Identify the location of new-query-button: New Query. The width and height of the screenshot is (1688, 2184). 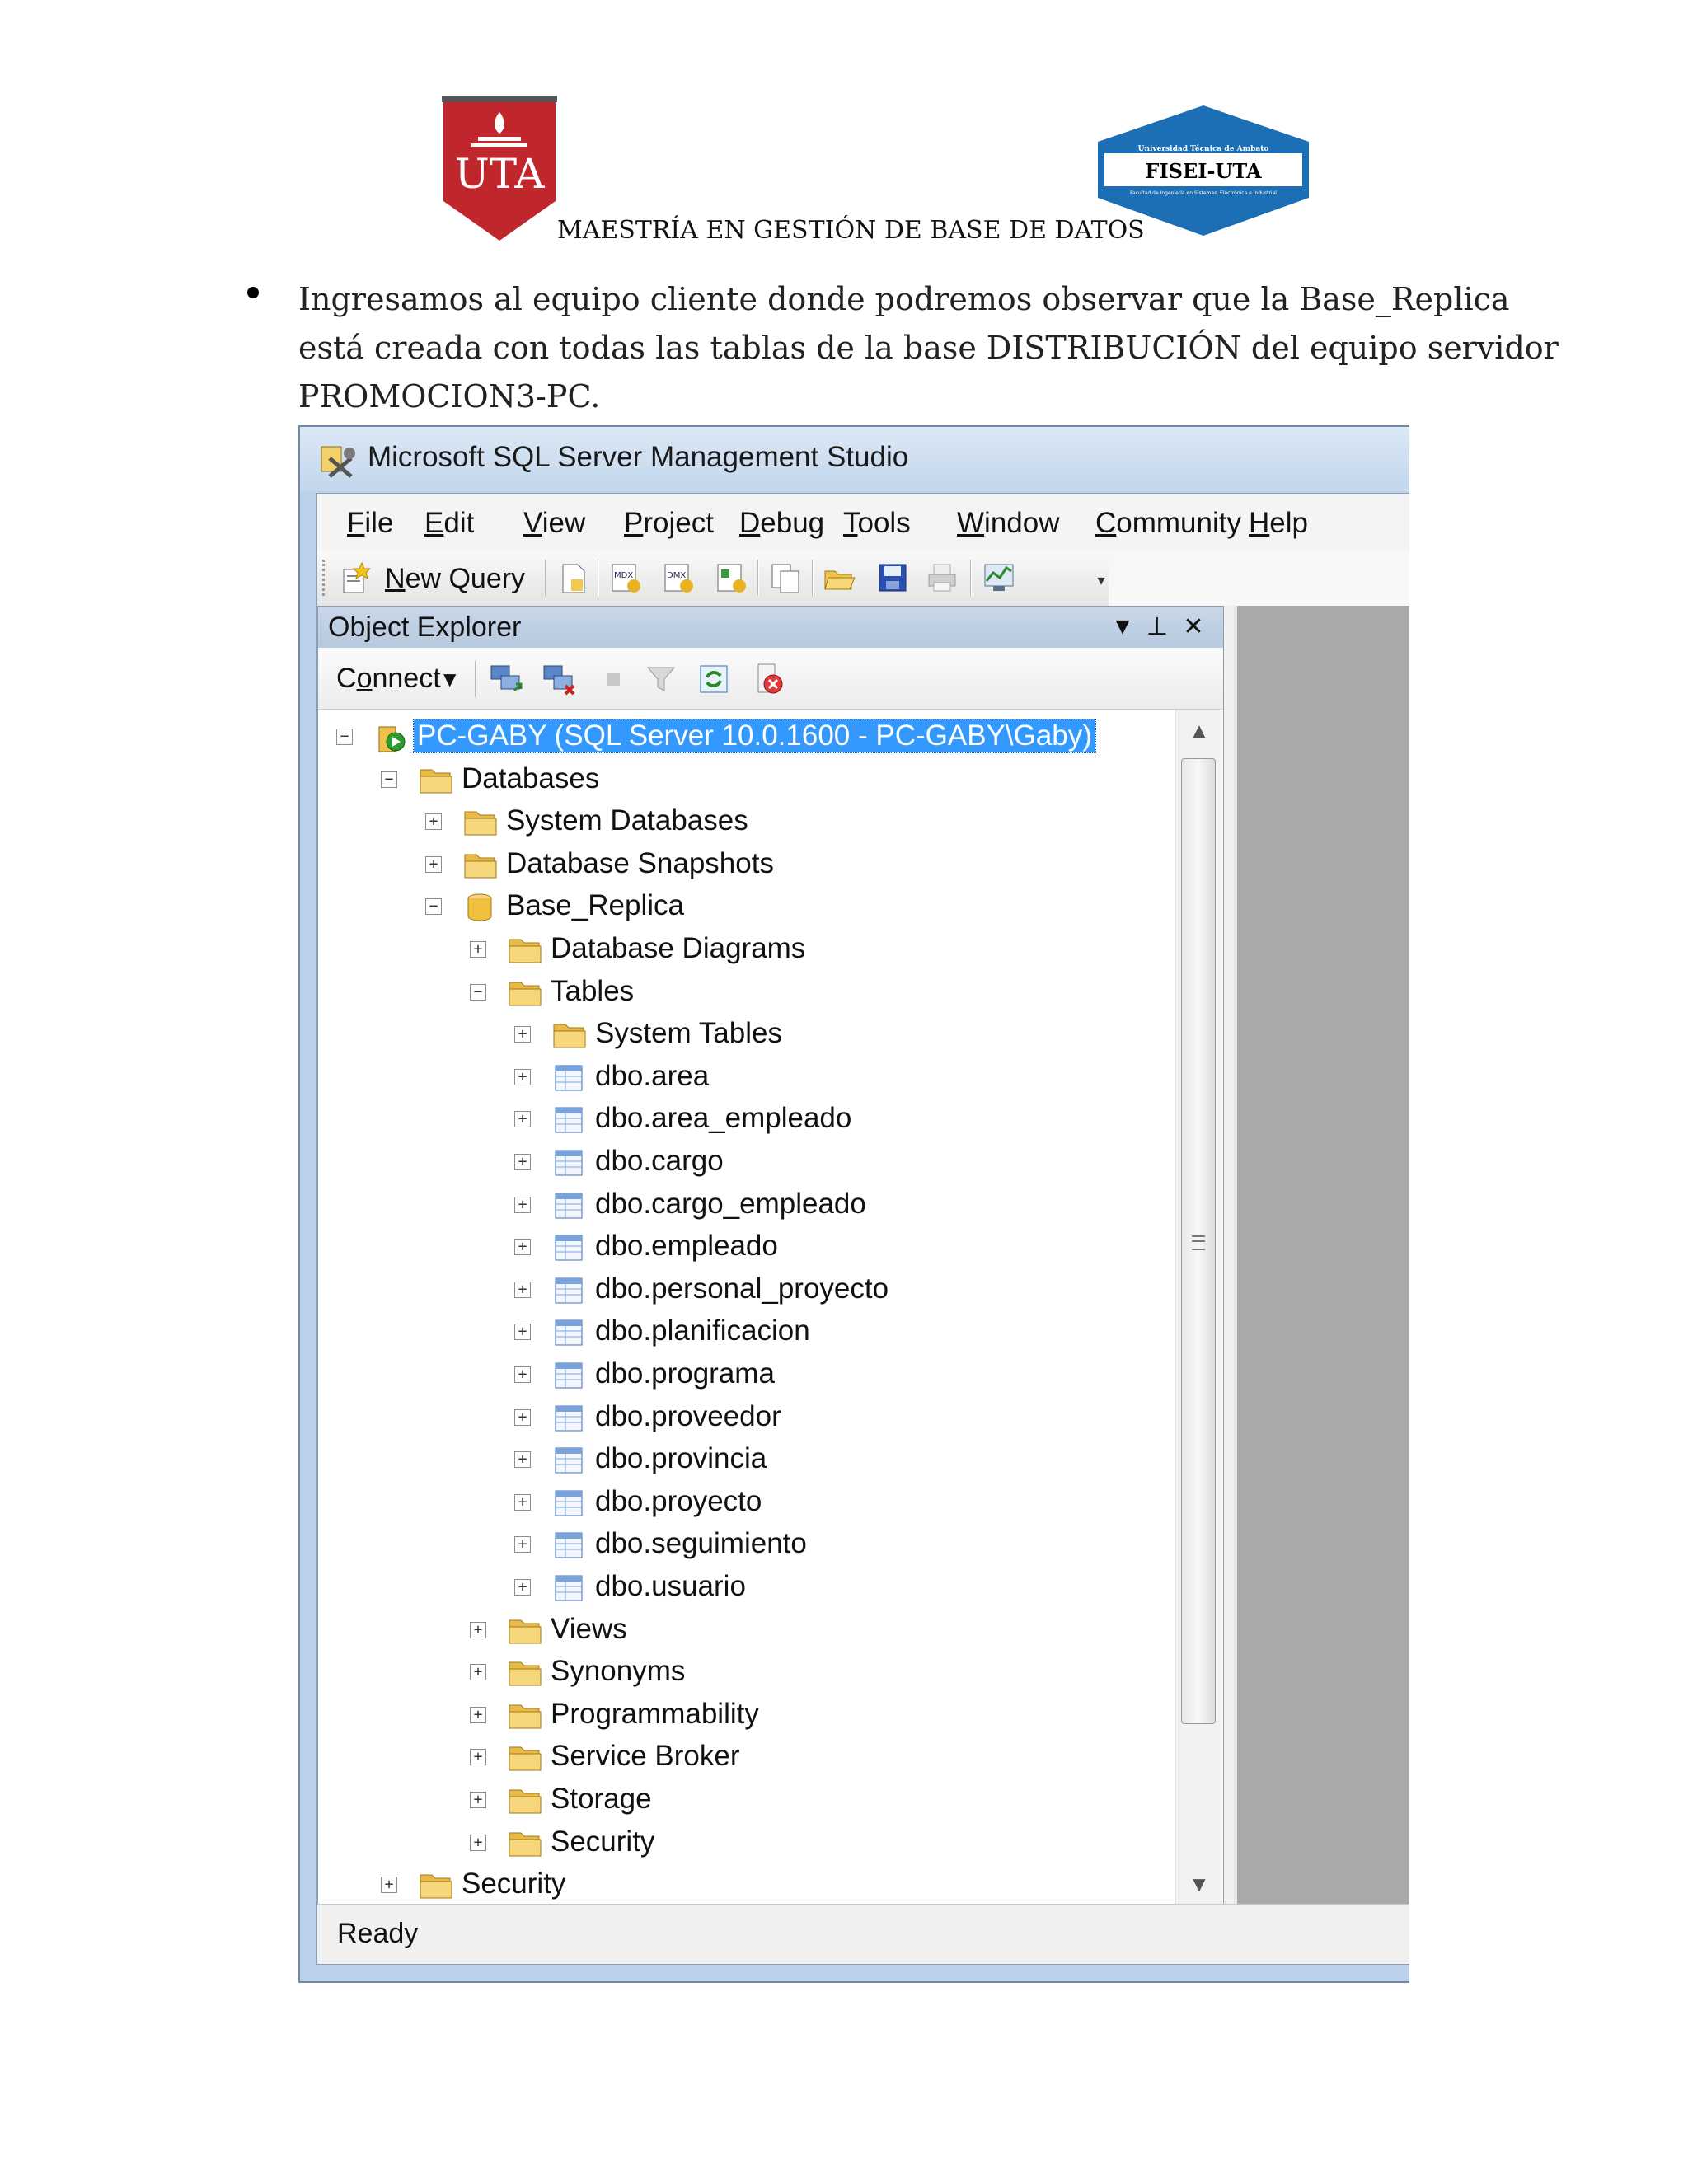
(455, 579).